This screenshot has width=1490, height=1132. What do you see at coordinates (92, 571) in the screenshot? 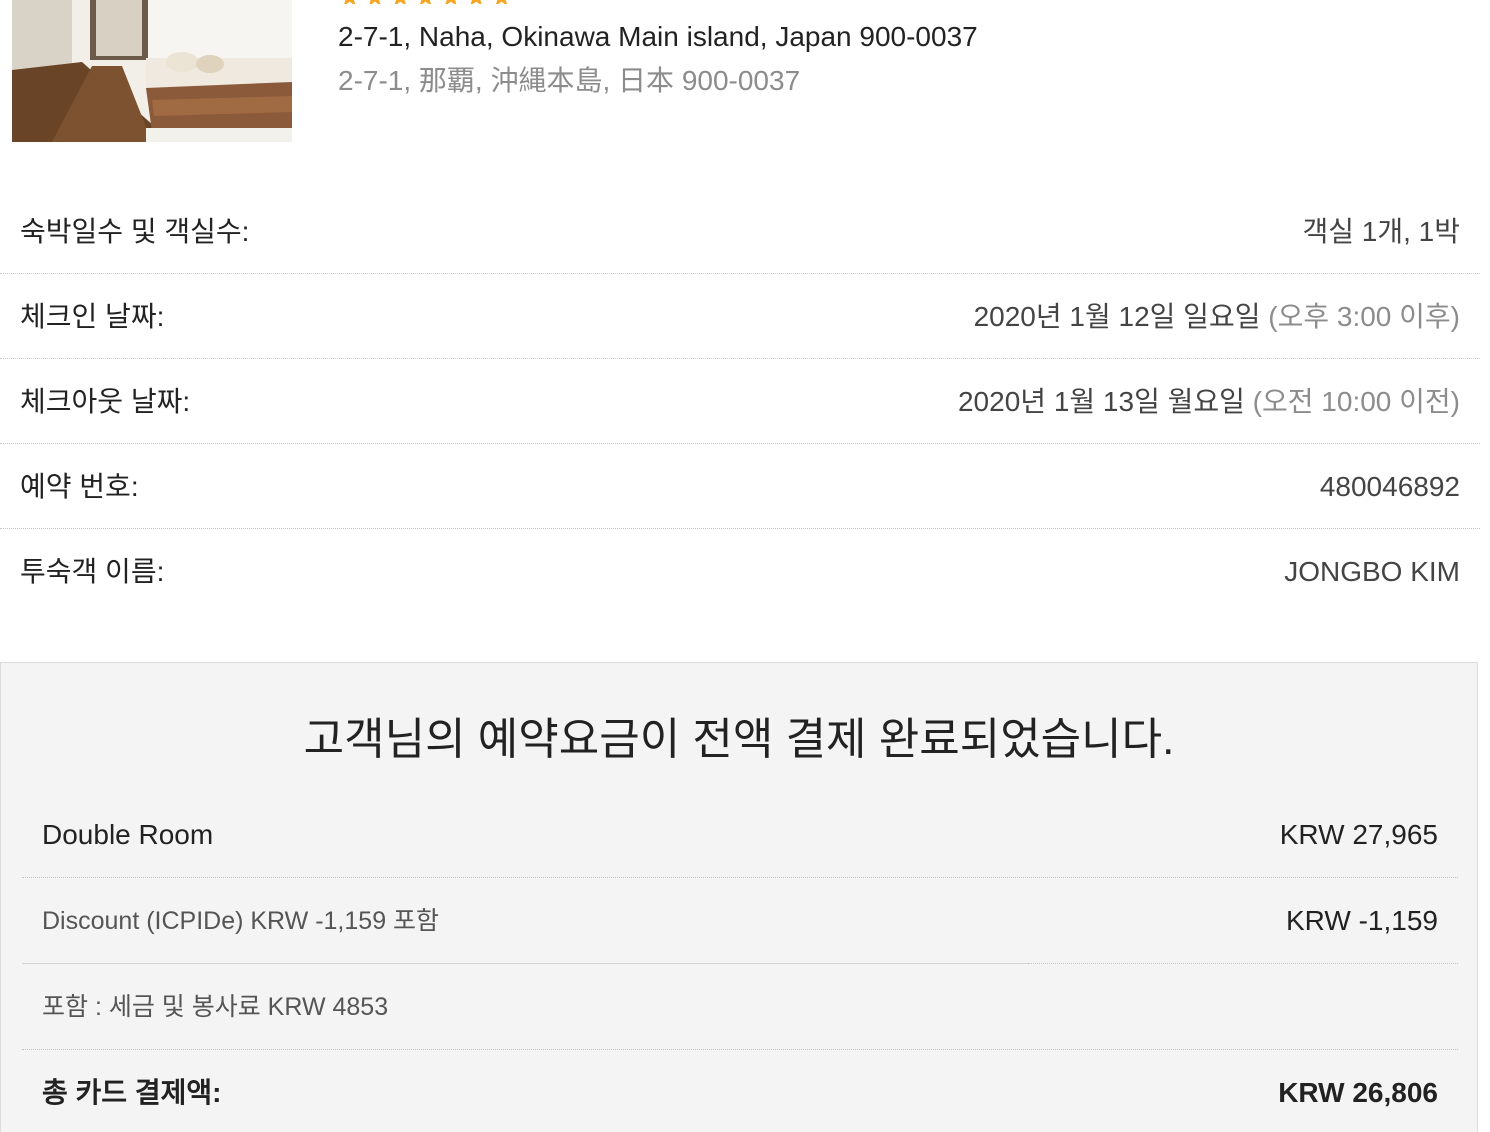
I see `detail-label: 투숙객 이름:` at bounding box center [92, 571].